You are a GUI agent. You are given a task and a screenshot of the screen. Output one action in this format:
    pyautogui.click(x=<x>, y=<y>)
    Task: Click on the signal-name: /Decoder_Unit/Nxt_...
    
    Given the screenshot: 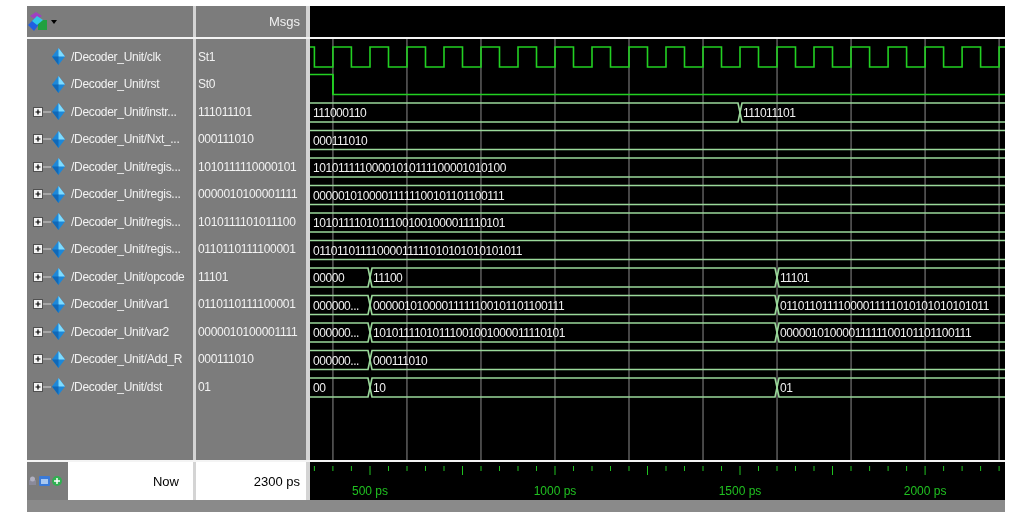 What is the action you would take?
    pyautogui.click(x=125, y=139)
    